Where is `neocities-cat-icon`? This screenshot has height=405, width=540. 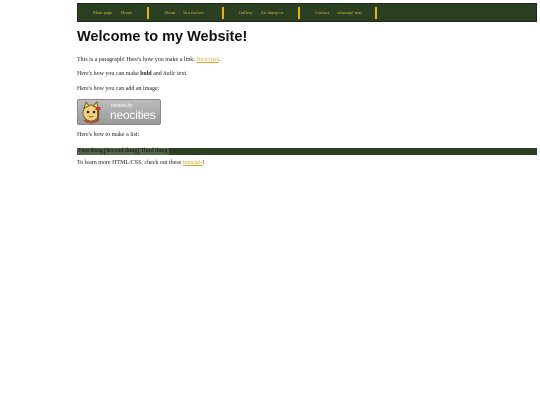
neocities-cat-icon is located at coordinates (91, 112).